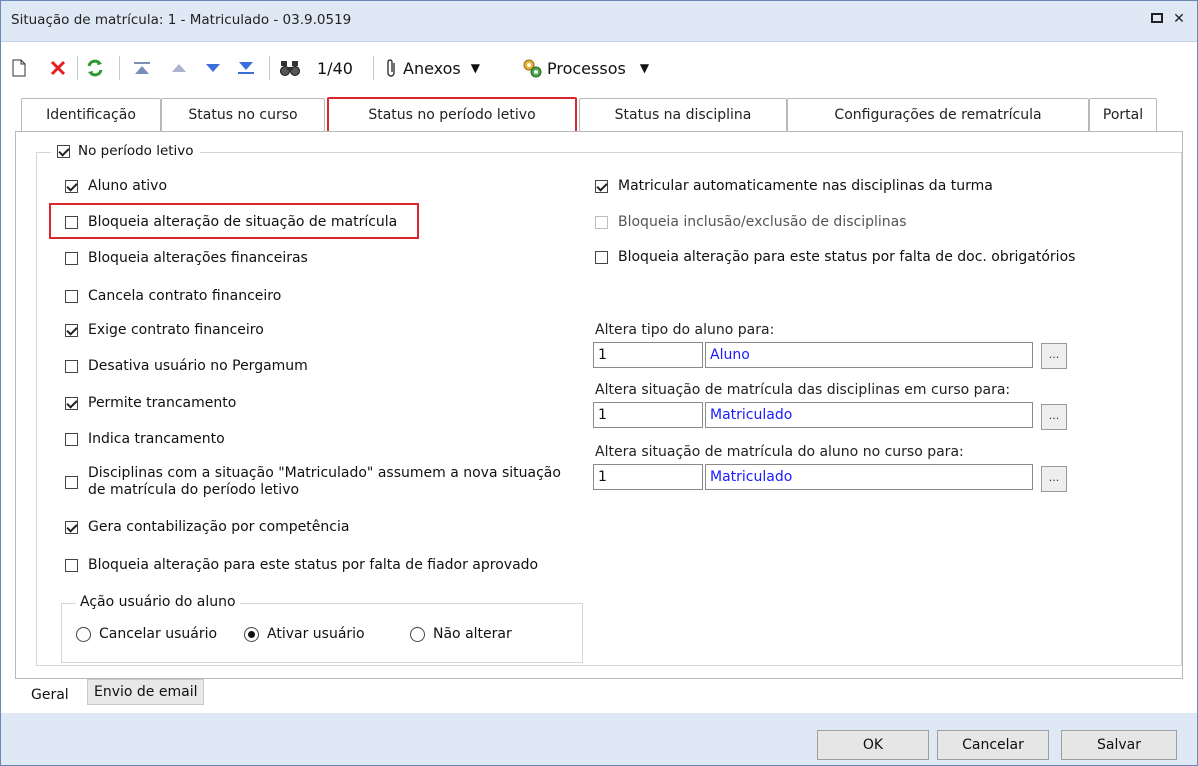 Image resolution: width=1198 pixels, height=766 pixels. What do you see at coordinates (158, 634) in the screenshot?
I see `radio-label: Cancelar usuário` at bounding box center [158, 634].